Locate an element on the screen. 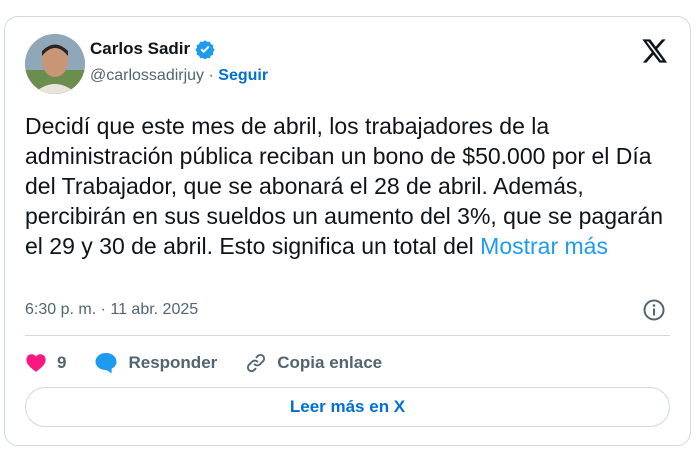 This screenshot has height=460, width=697. copy-link-button: Copia enlace is located at coordinates (313, 363).